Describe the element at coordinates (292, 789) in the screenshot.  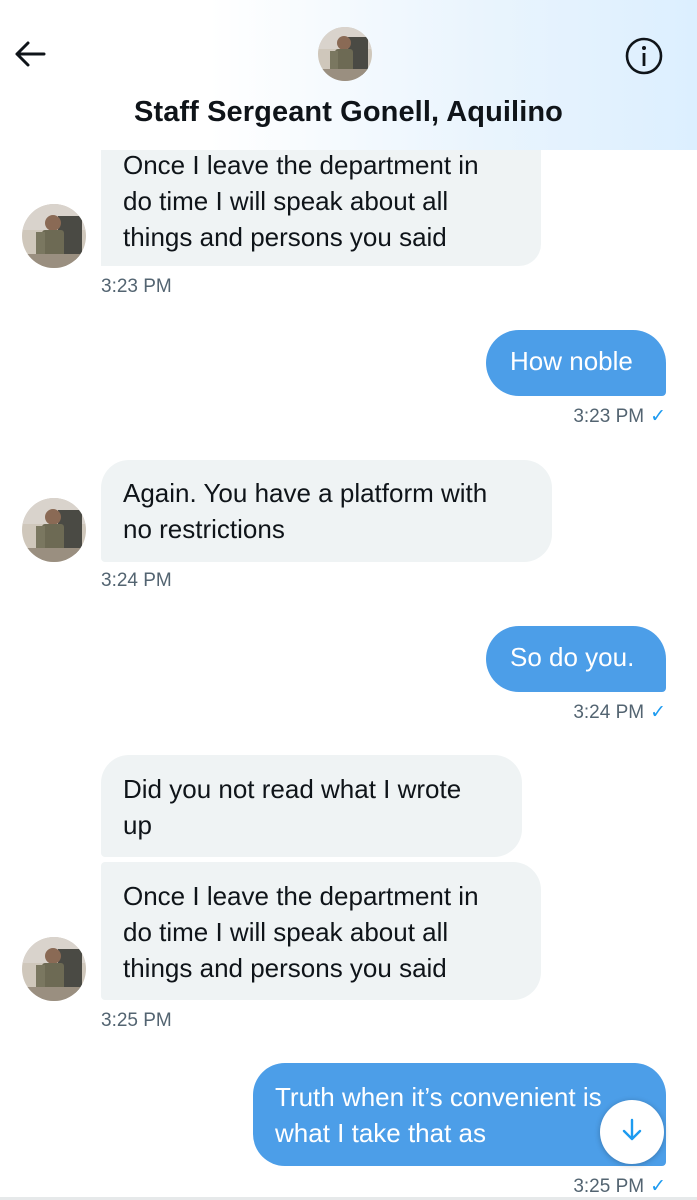
I see `message-line: Did you not read what I wrote` at that location.